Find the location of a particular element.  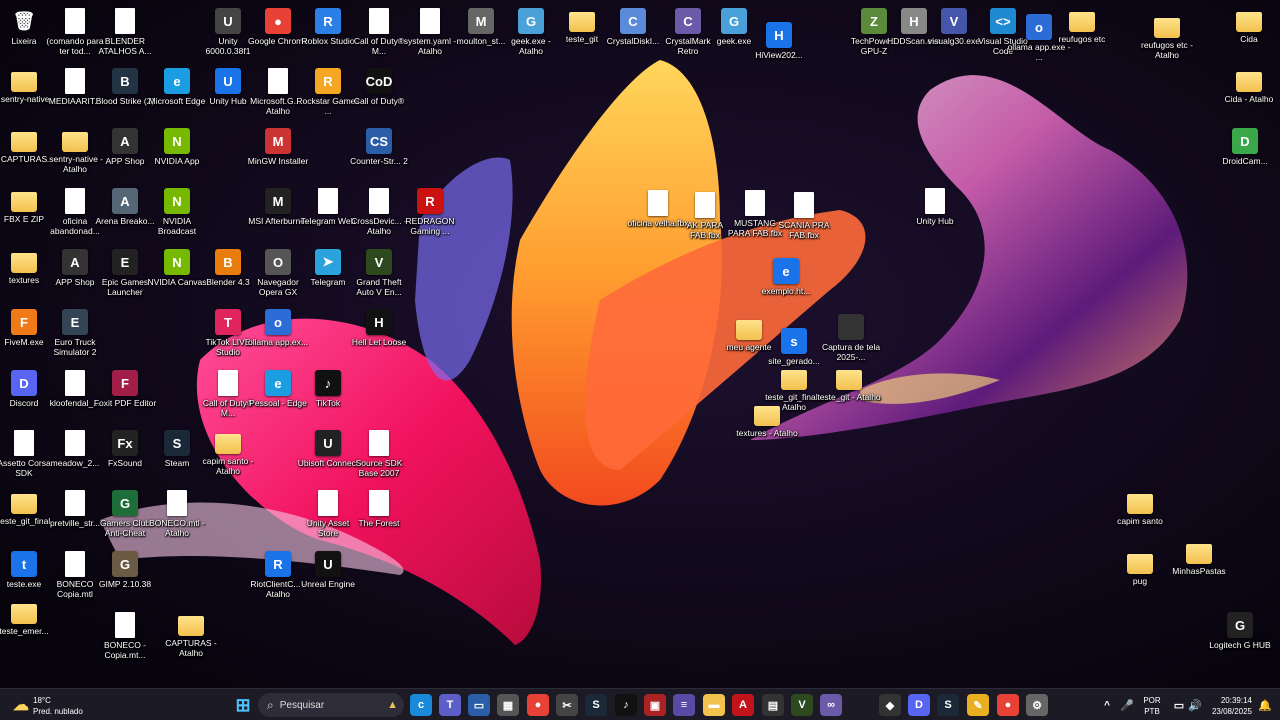

taskbar-teams-icon: T is located at coordinates (450, 705).